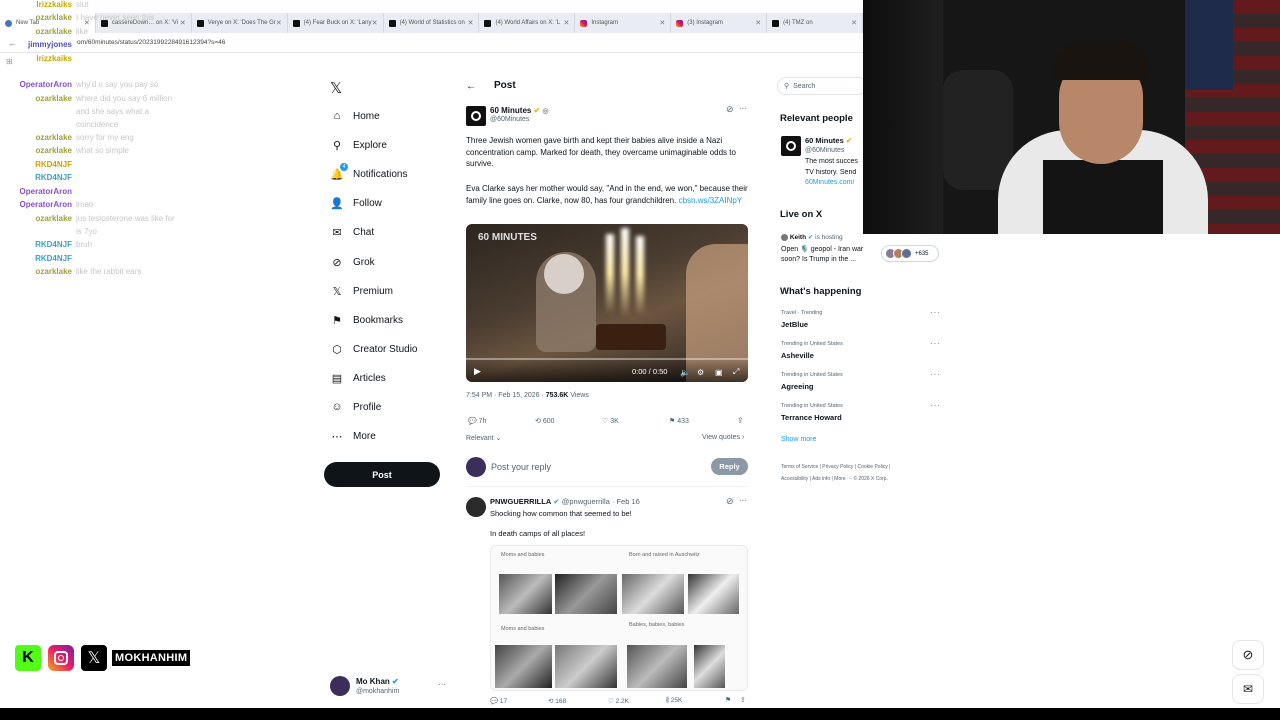 This screenshot has height=720, width=1280. I want to click on tweet-more-icon: ···, so click(743, 108).